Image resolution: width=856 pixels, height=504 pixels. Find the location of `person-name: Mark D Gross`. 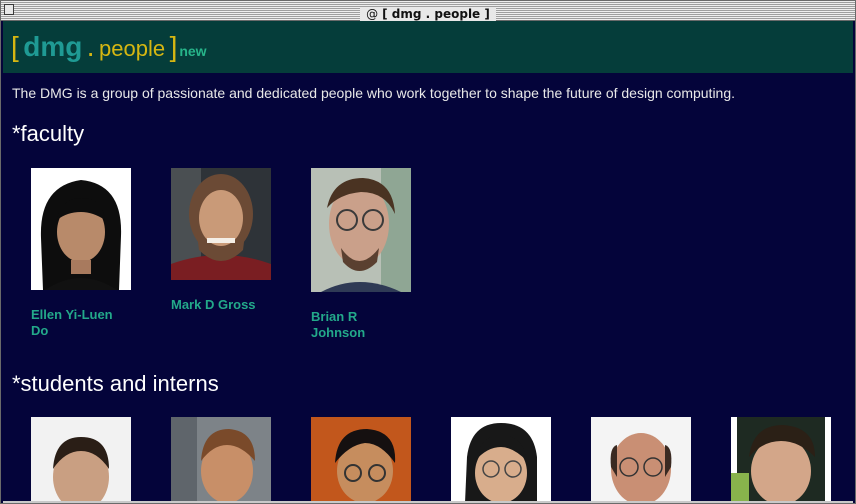

person-name: Mark D Gross is located at coordinates (221, 305).